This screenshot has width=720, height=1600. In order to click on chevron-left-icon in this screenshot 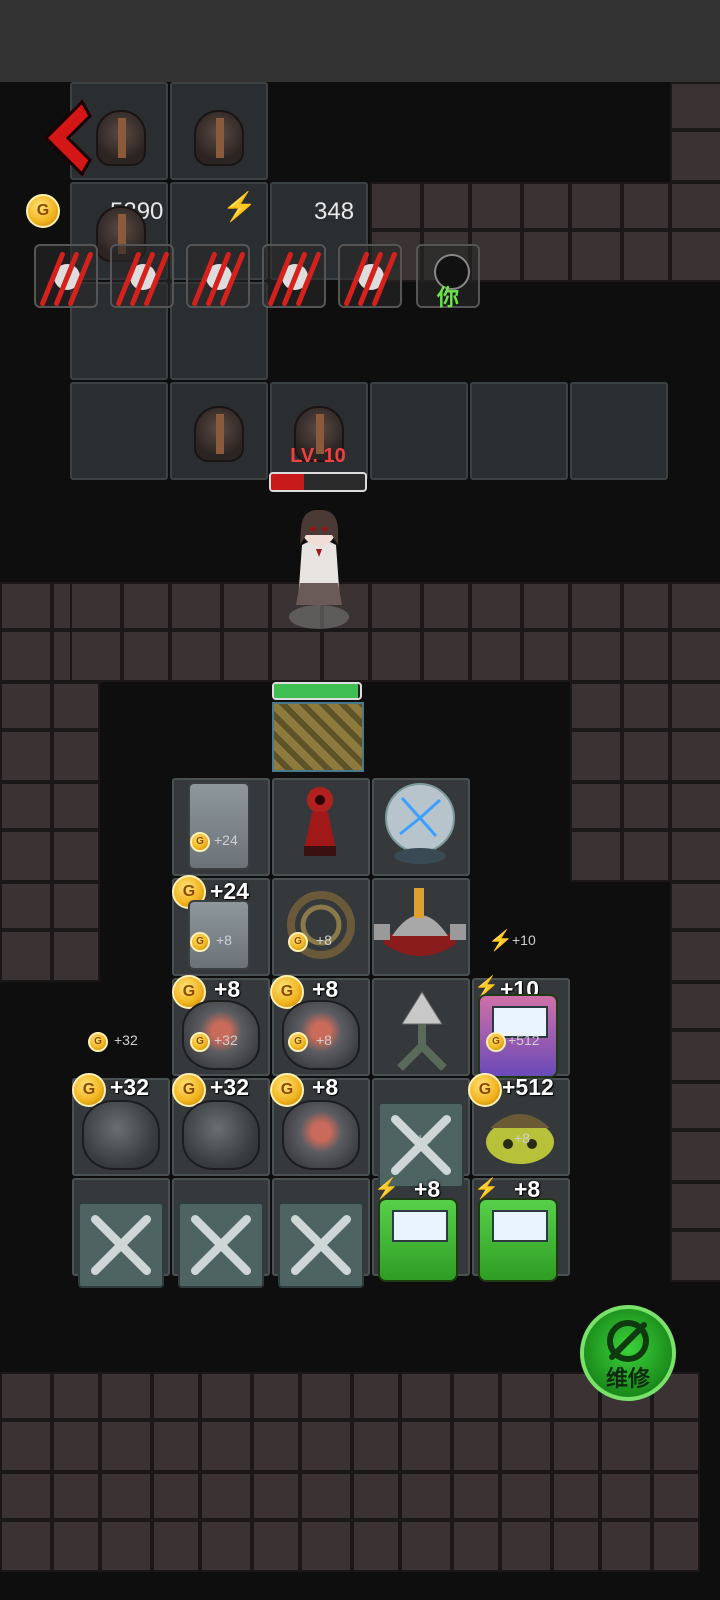, I will do `click(67, 138)`.